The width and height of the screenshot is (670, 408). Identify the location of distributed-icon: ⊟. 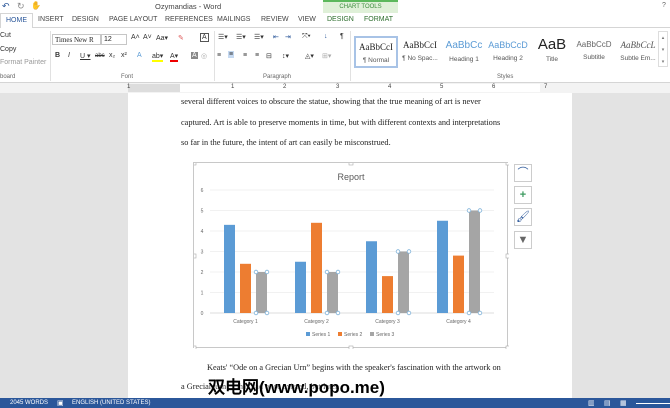
(269, 56).